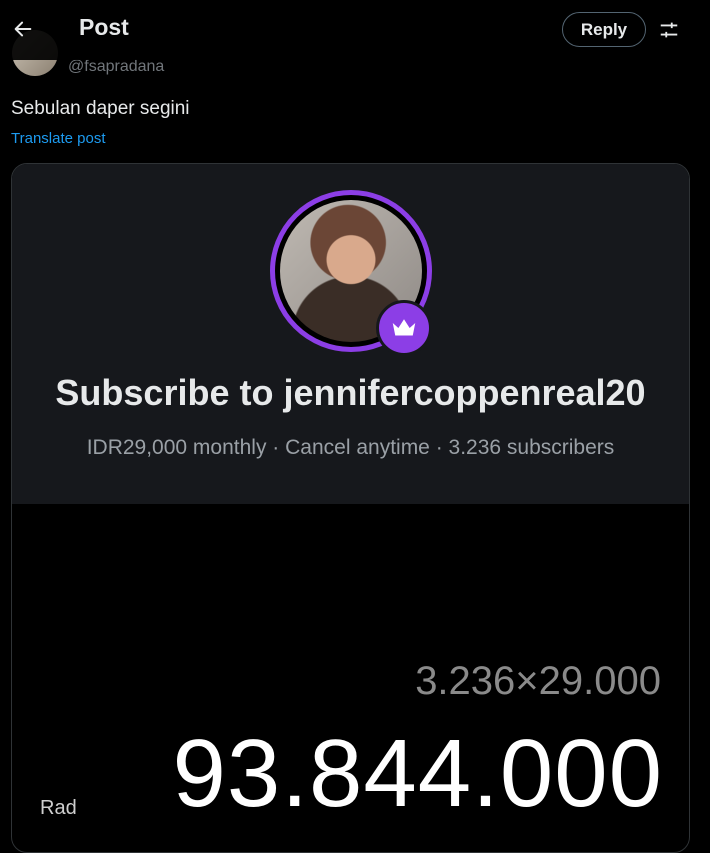  I want to click on crown-badge, so click(404, 328).